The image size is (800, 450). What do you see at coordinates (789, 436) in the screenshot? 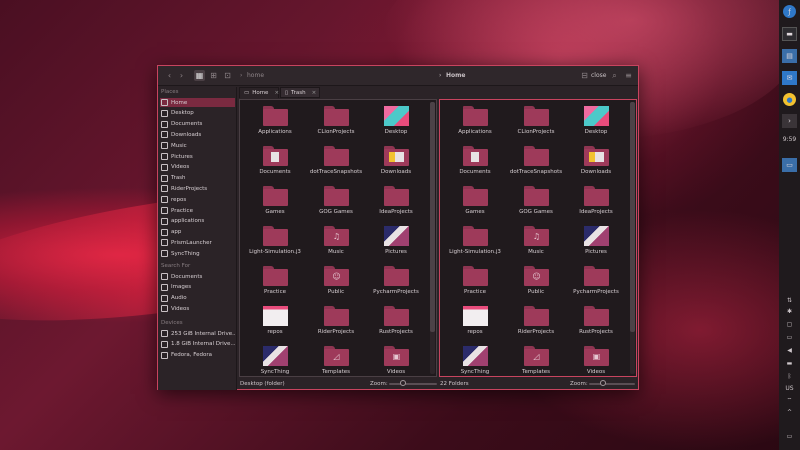
I see `show-desktop-icon: ▭` at bounding box center [789, 436].